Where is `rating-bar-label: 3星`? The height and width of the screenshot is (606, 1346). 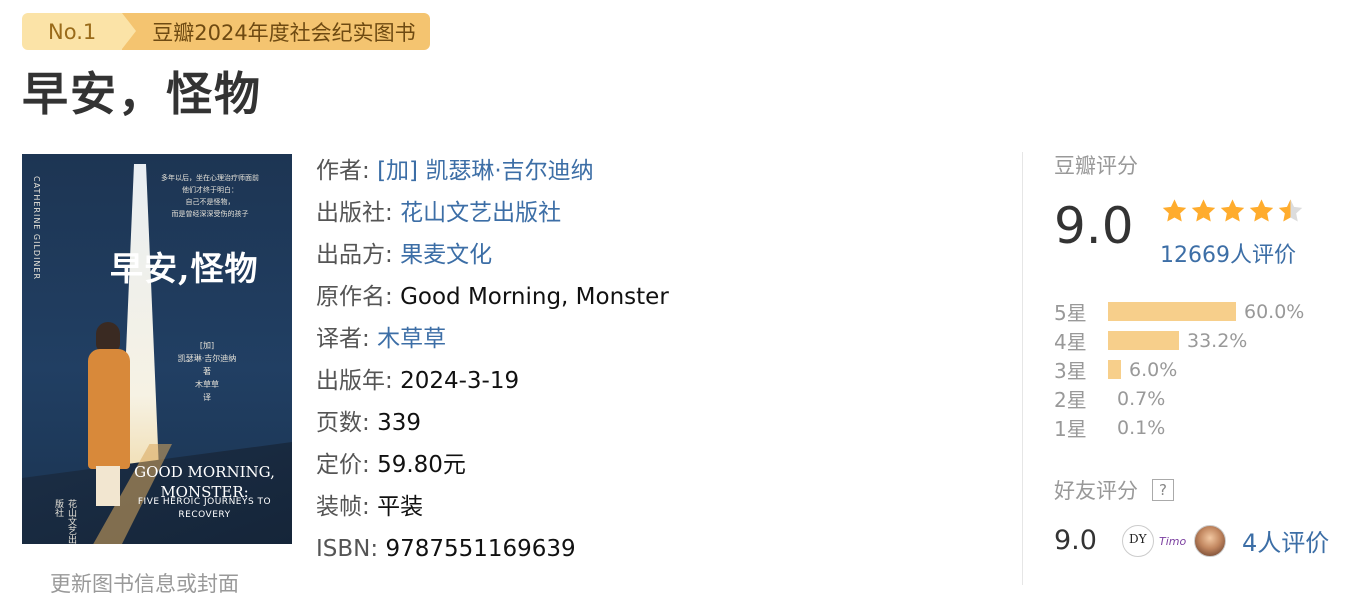 rating-bar-label: 3星 is located at coordinates (1070, 371).